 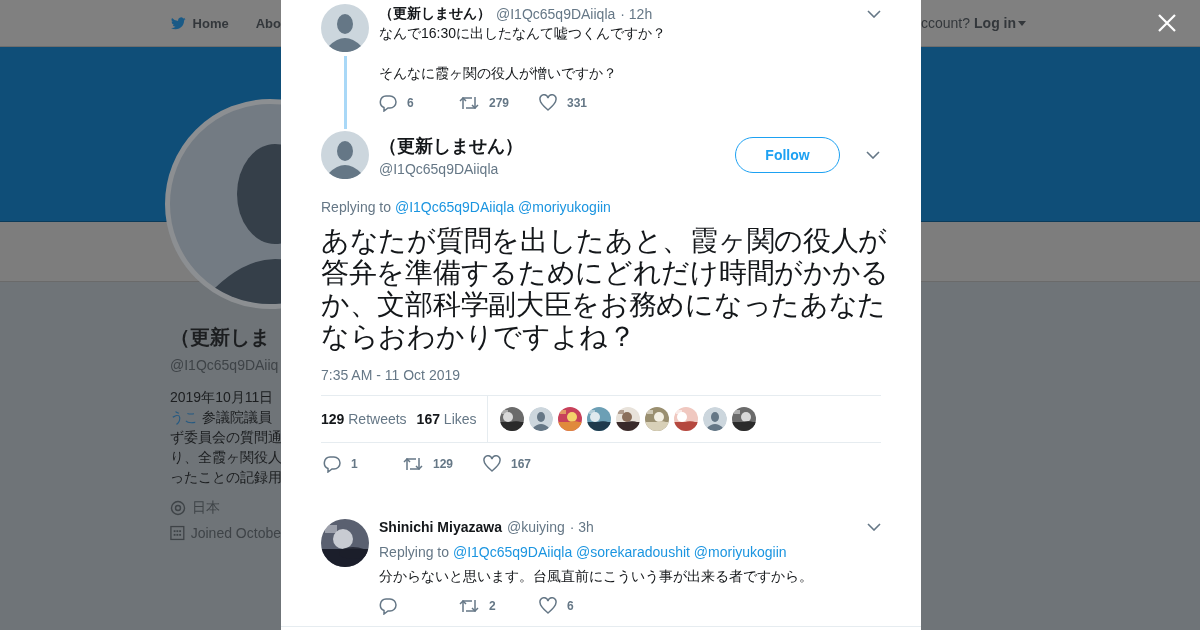 What do you see at coordinates (178, 508) in the screenshot?
I see `location-icon` at bounding box center [178, 508].